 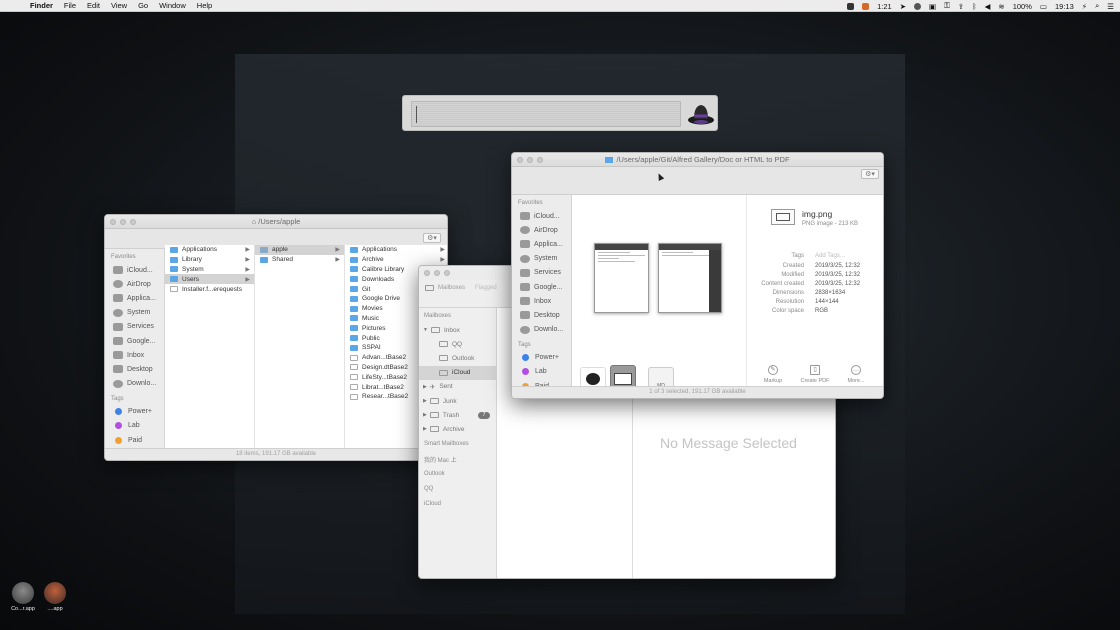 I want to click on list-item: Installer.f...erequests, so click(x=209, y=289).